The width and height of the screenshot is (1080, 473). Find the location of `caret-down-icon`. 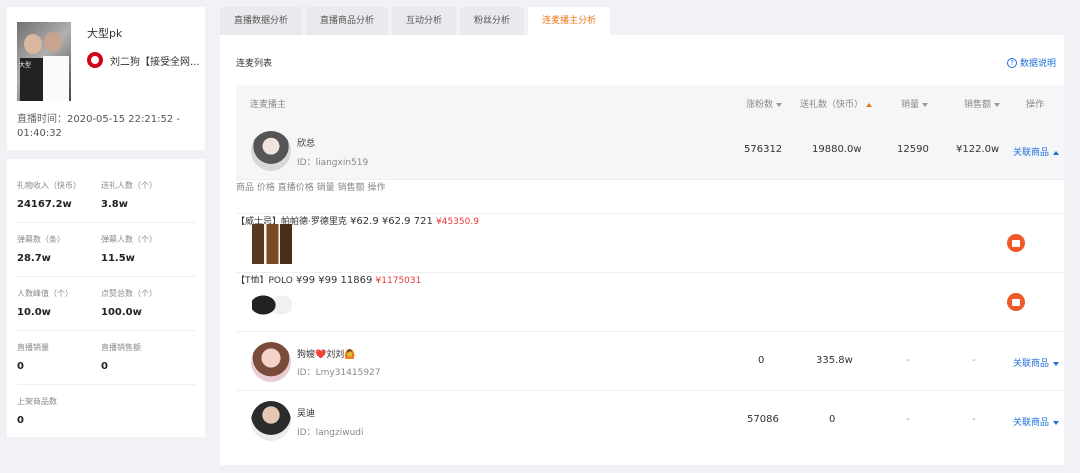

caret-down-icon is located at coordinates (1056, 422).